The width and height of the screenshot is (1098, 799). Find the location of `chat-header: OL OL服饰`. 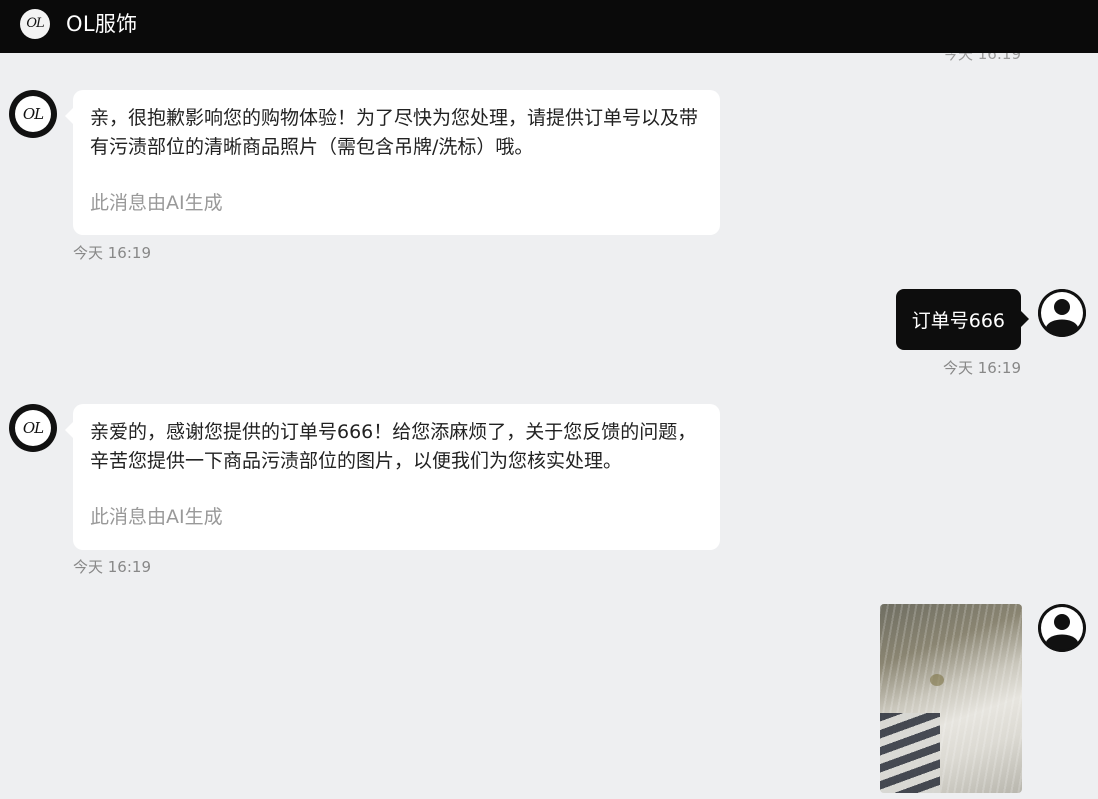

chat-header: OL OL服饰 is located at coordinates (549, 26).